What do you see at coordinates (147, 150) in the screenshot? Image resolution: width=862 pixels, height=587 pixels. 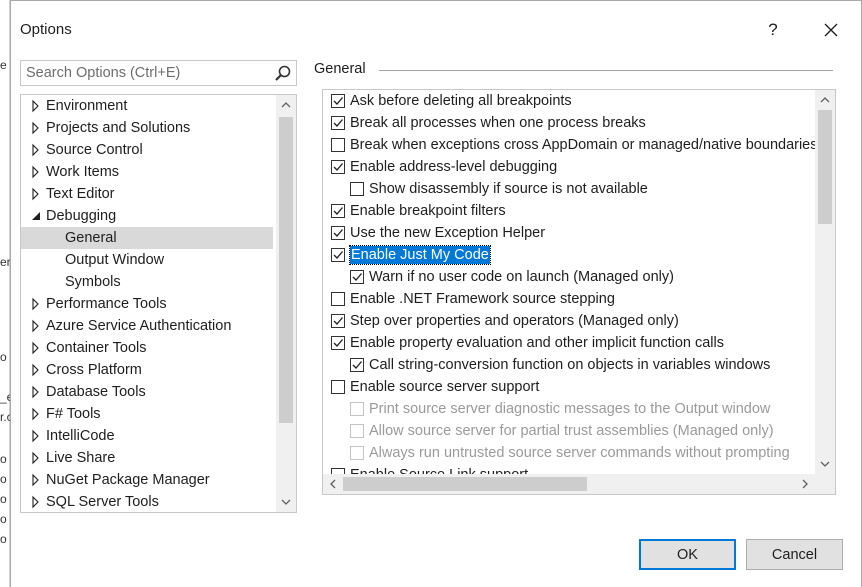 I see `tree-item: Source Control` at bounding box center [147, 150].